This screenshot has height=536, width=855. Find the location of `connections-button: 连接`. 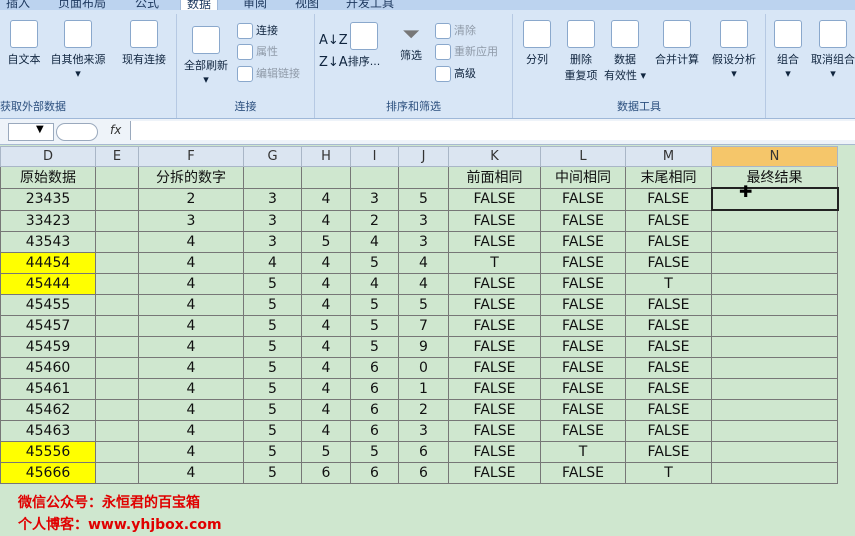

connections-button: 连接 is located at coordinates (257, 30).